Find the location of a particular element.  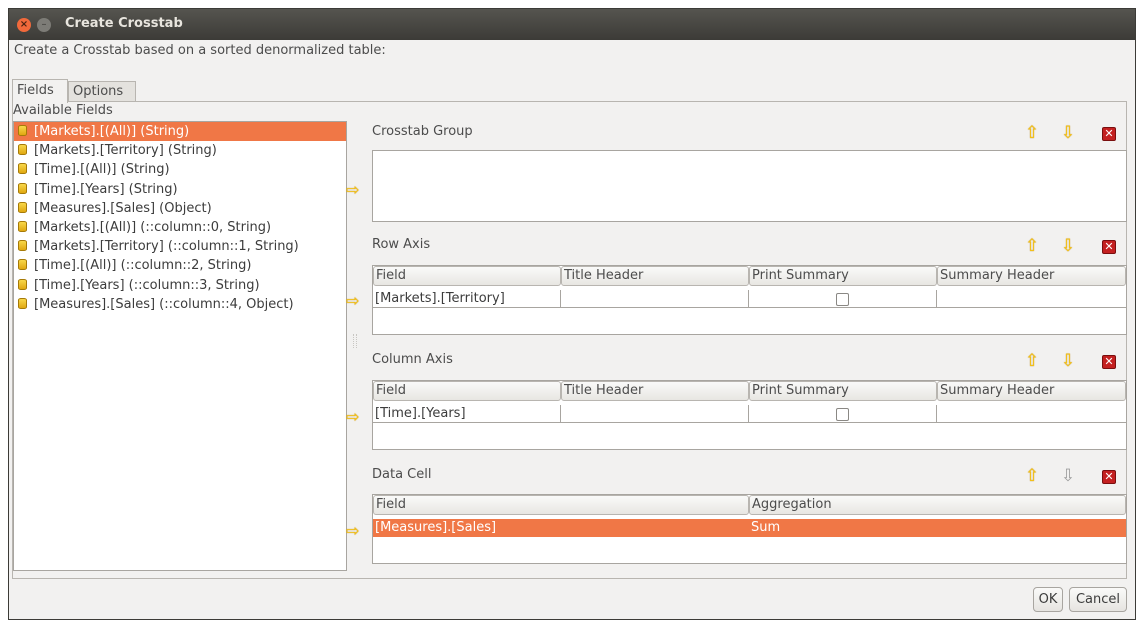

field-label: [Time].[Years] (::column::3, String) is located at coordinates (147, 285).